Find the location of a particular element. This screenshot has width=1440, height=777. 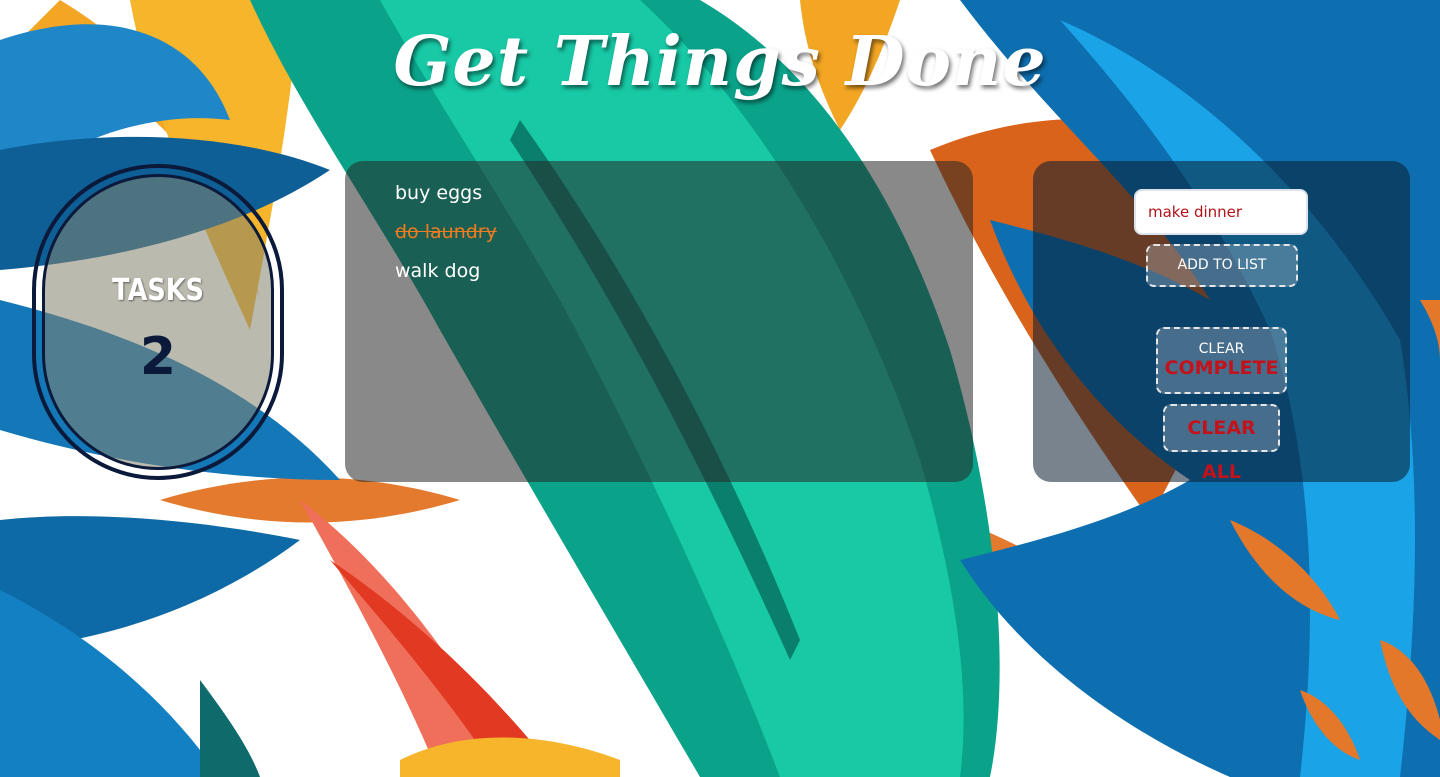

task-counter: TASKS 2 is located at coordinates (158, 322).